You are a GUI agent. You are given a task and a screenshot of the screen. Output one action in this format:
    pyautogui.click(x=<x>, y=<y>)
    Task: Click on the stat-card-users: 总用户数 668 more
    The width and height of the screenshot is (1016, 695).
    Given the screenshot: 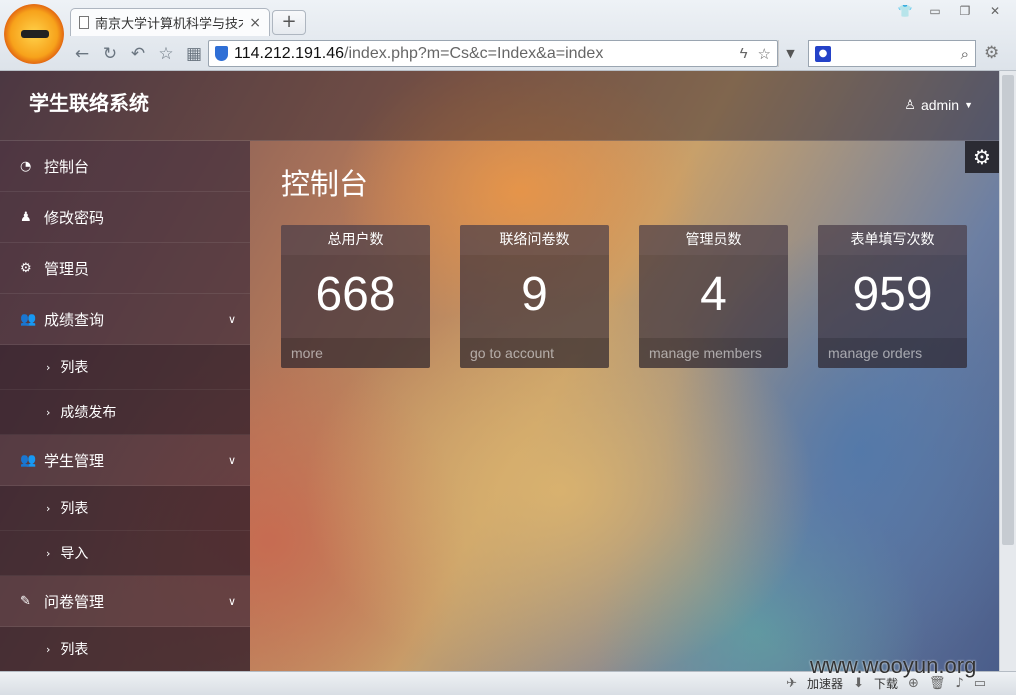 What is the action you would take?
    pyautogui.click(x=355, y=296)
    